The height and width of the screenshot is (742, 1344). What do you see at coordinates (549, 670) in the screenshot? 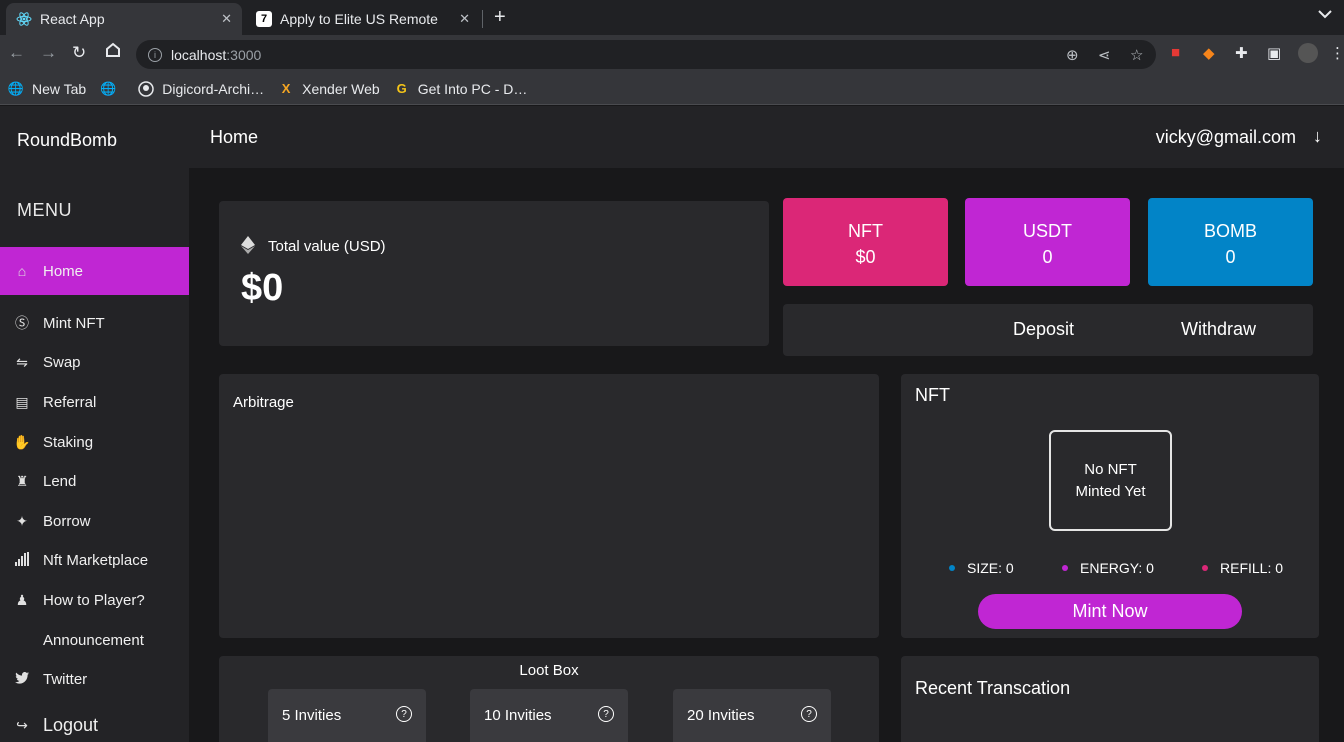
I see `loot-box-title: Loot Box` at bounding box center [549, 670].